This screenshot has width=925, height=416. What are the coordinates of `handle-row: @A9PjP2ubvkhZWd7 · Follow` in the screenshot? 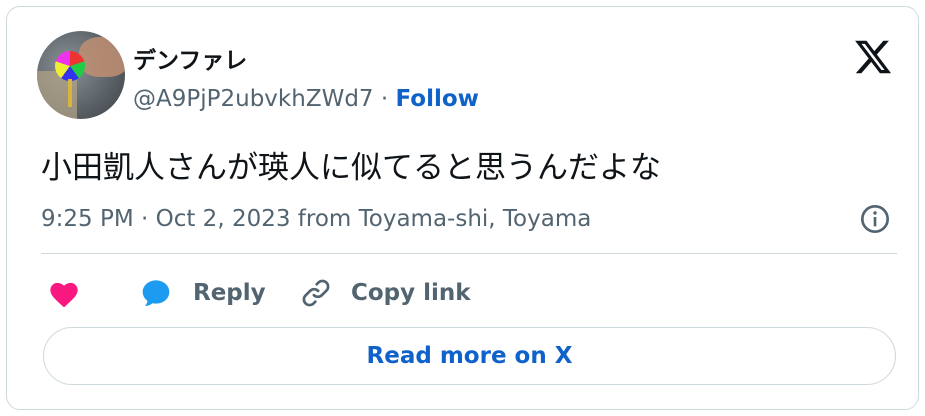 It's located at (306, 99).